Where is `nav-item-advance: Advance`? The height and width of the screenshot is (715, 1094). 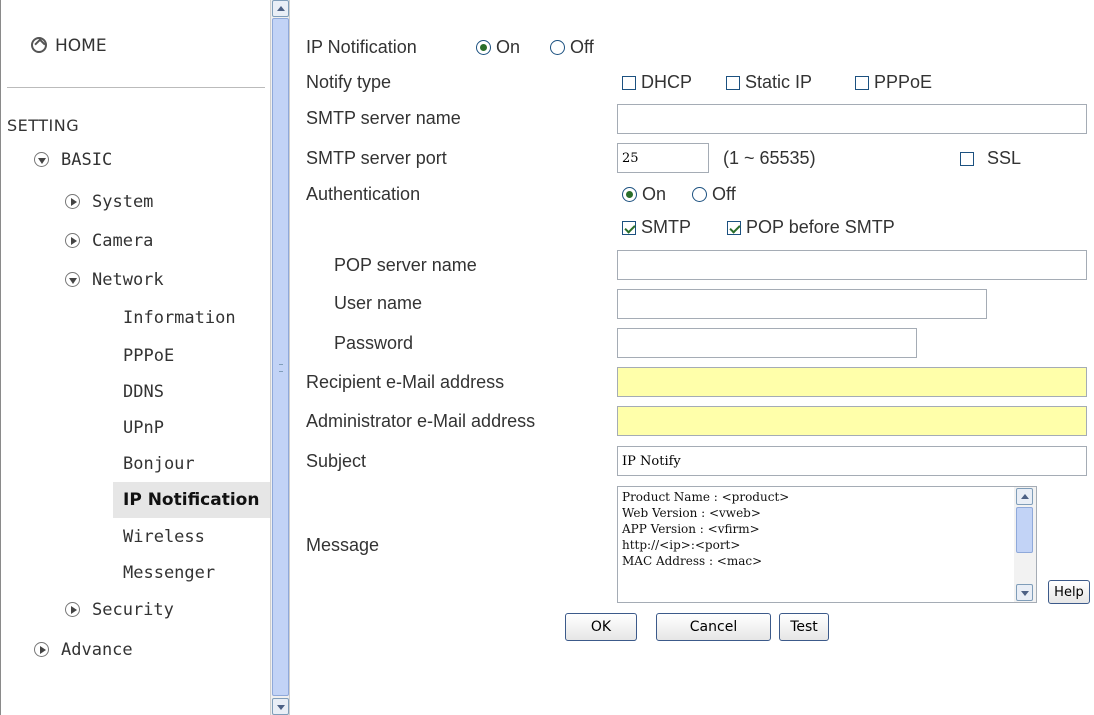
nav-item-advance: Advance is located at coordinates (83, 650).